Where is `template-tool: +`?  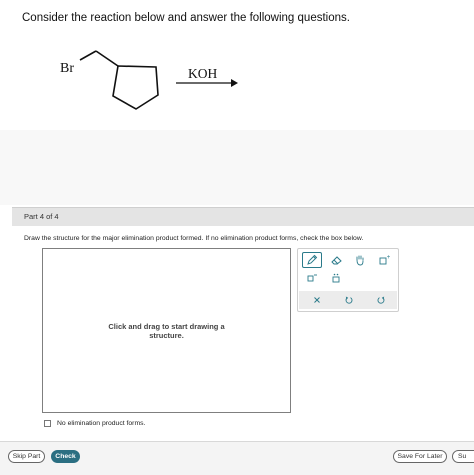
template-tool: + is located at coordinates (384, 260).